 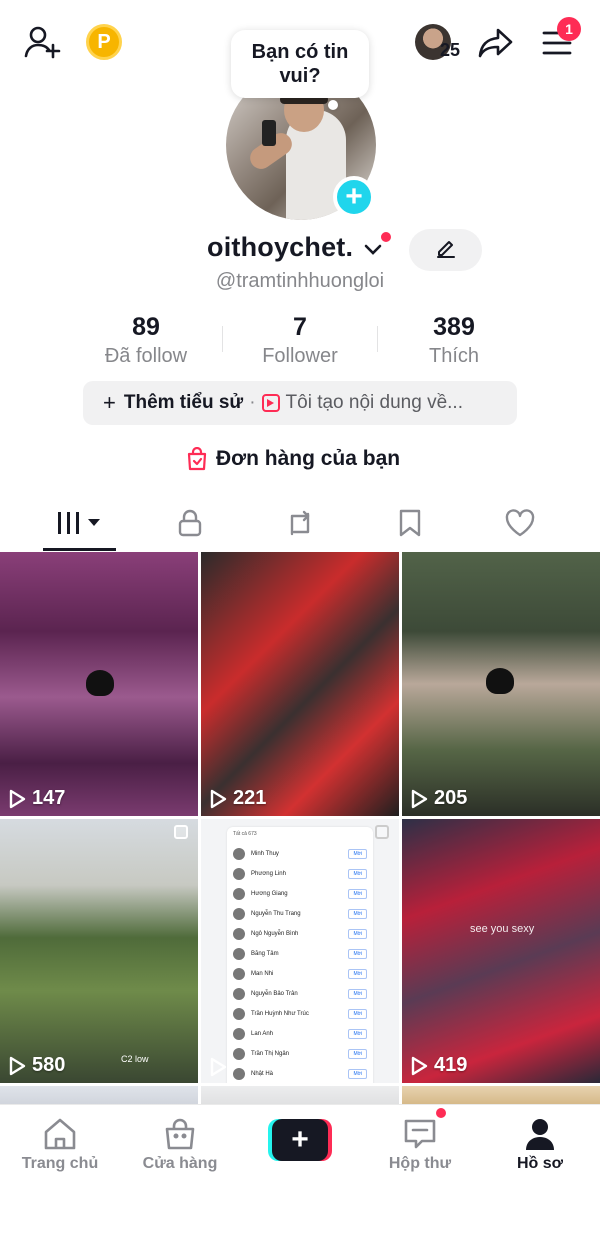 What do you see at coordinates (569, 29) in the screenshot?
I see `menu-badge: 1` at bounding box center [569, 29].